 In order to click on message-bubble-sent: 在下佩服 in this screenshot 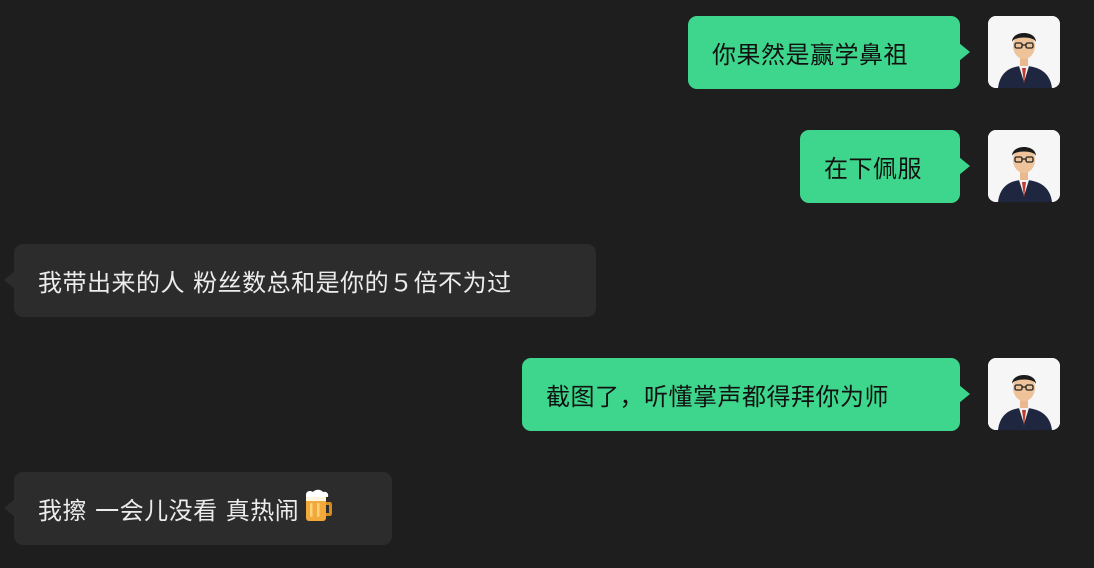, I will do `click(885, 166)`.